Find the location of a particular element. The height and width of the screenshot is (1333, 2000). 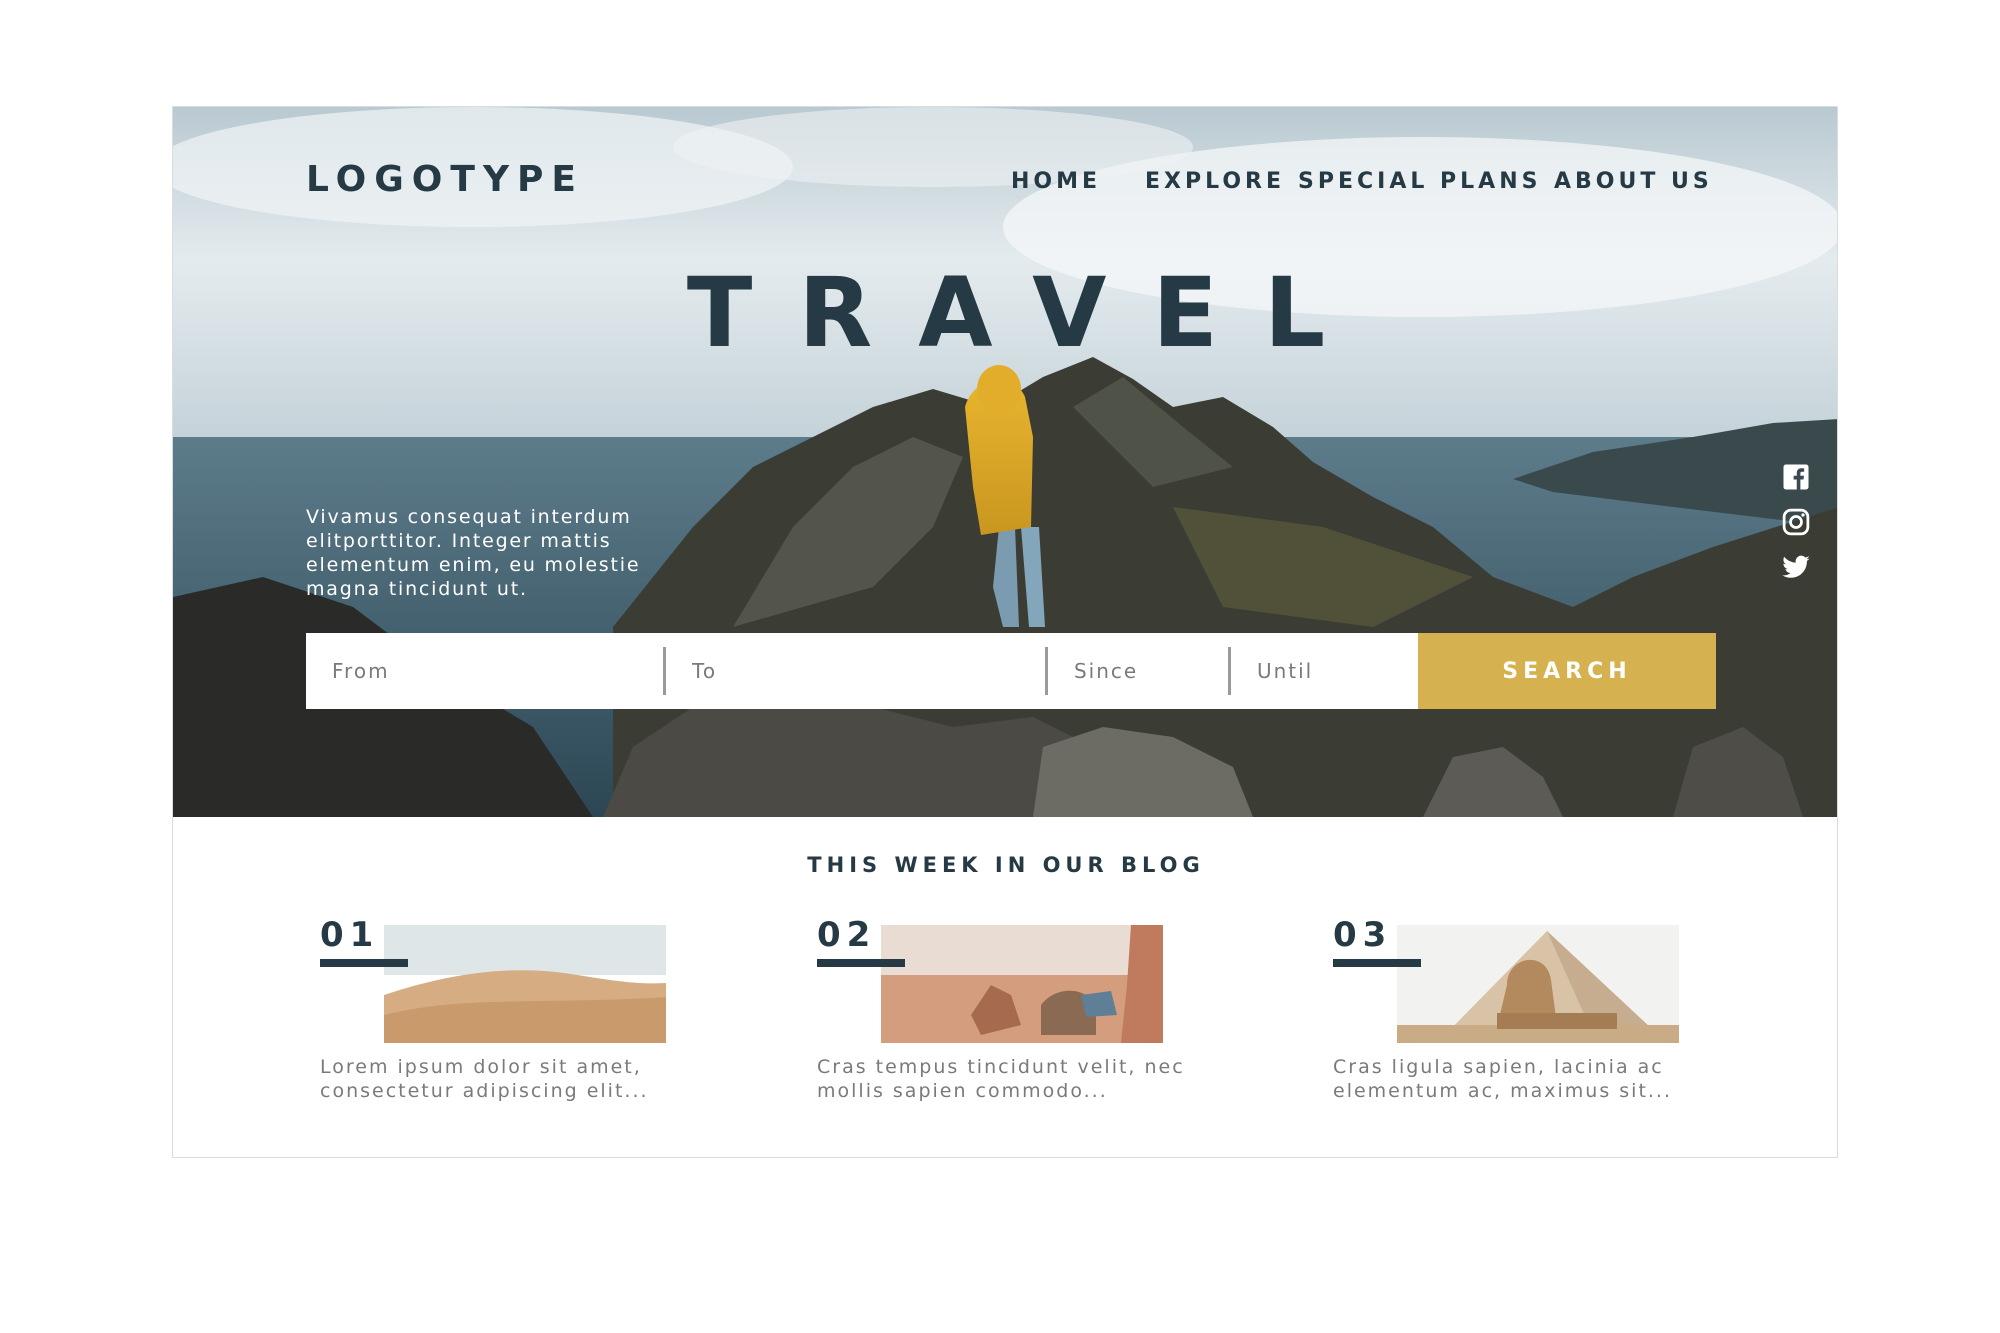

search-button: SEARCH is located at coordinates (1566, 671).